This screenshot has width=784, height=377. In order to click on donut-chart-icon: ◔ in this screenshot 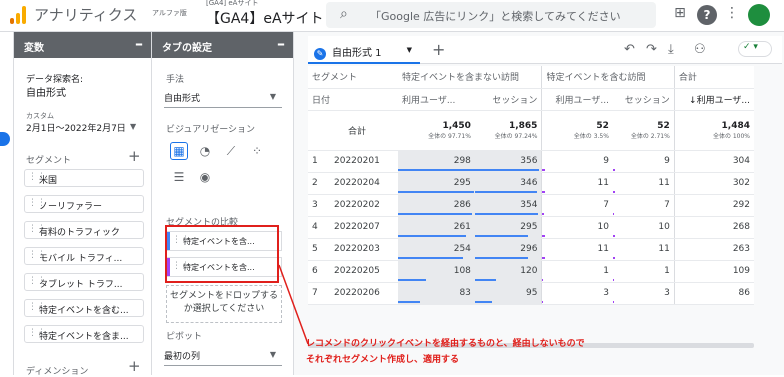, I will do `click(205, 151)`.